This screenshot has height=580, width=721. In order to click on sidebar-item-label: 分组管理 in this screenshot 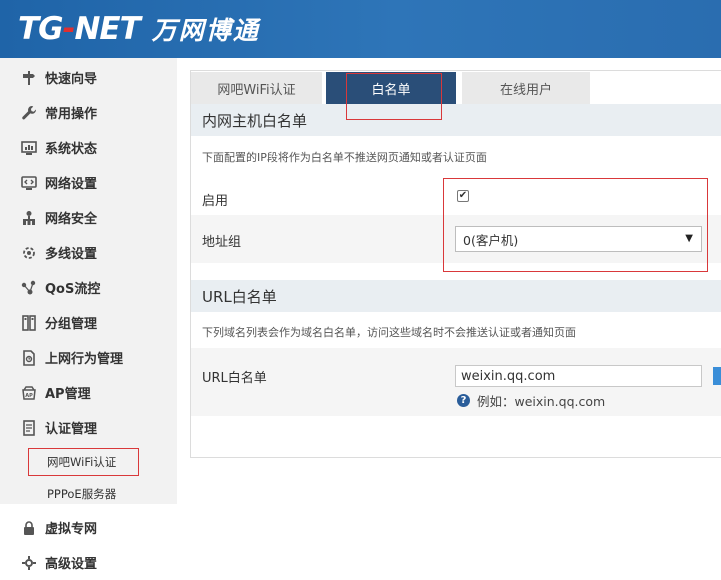, I will do `click(71, 324)`.